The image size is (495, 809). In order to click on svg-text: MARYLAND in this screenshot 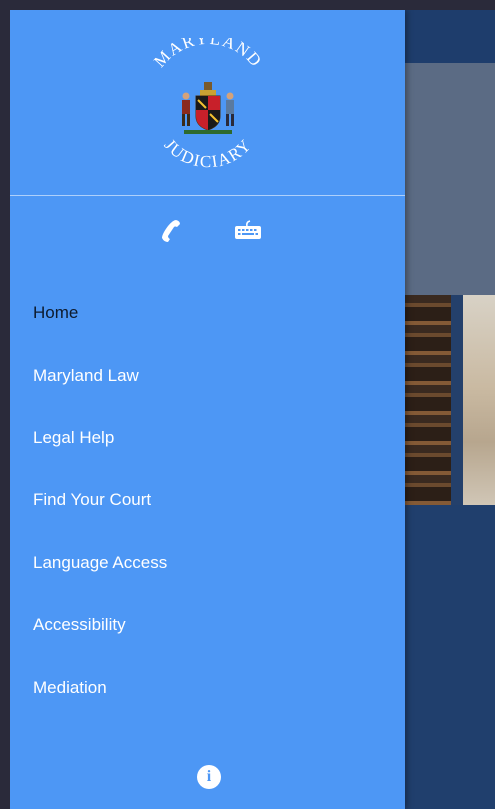, I will do `click(208, 54)`.